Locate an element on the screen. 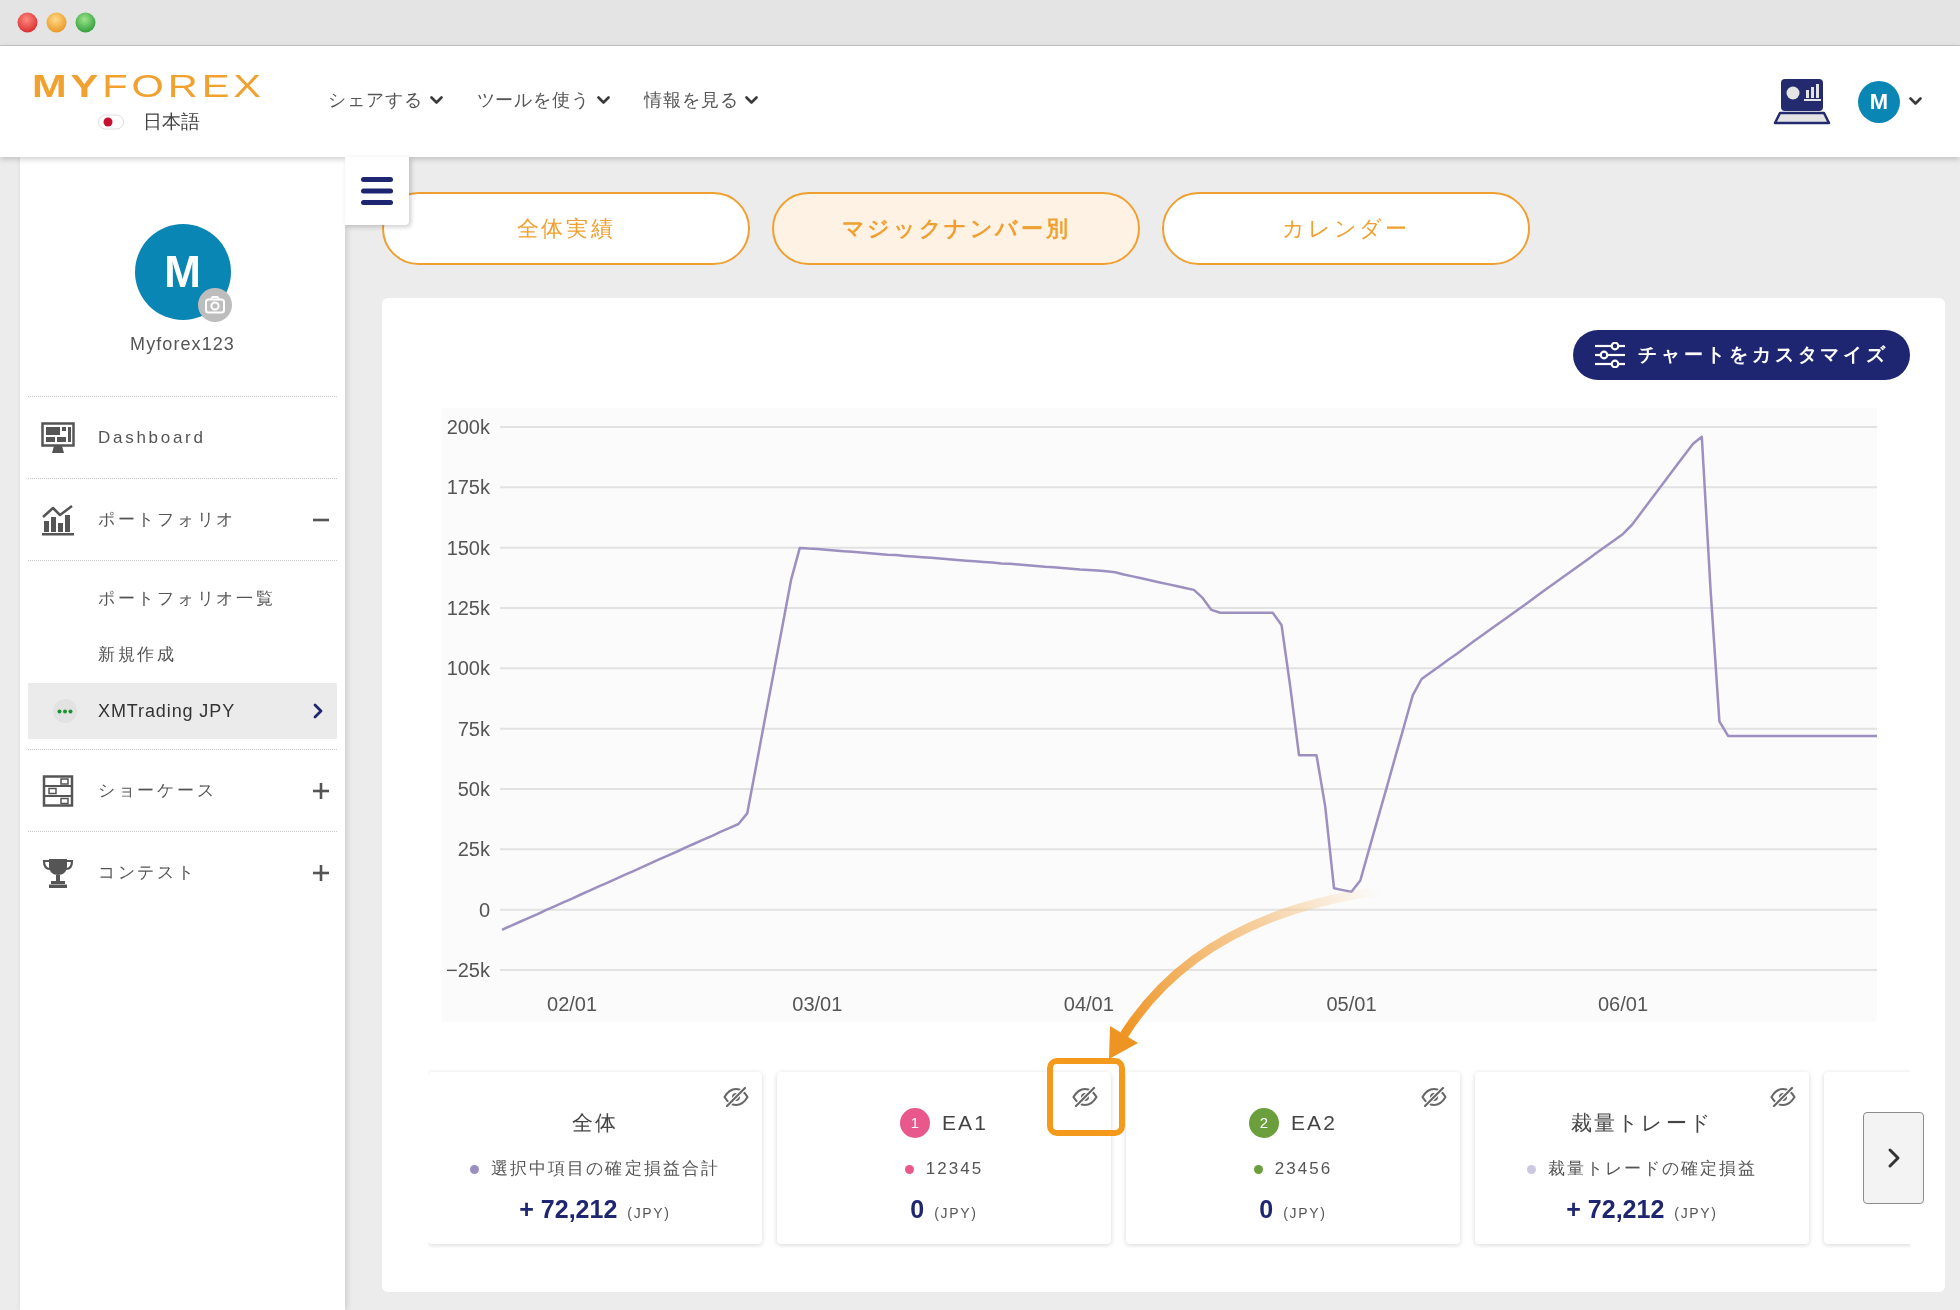 The height and width of the screenshot is (1310, 1960). card-title: EA2 is located at coordinates (1314, 1123).